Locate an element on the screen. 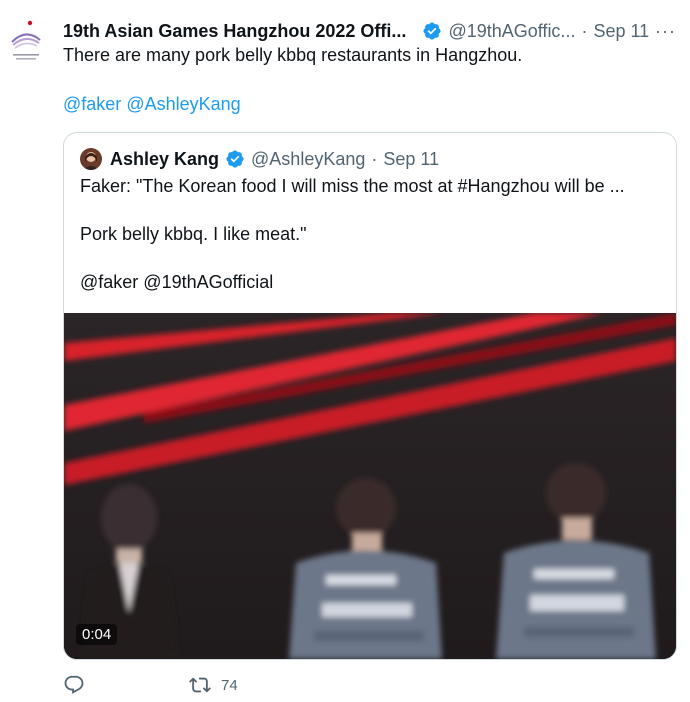 This screenshot has height=702, width=690. quote-header: Ashley Kang @AshleyKang · Sep 11 is located at coordinates (259, 159).